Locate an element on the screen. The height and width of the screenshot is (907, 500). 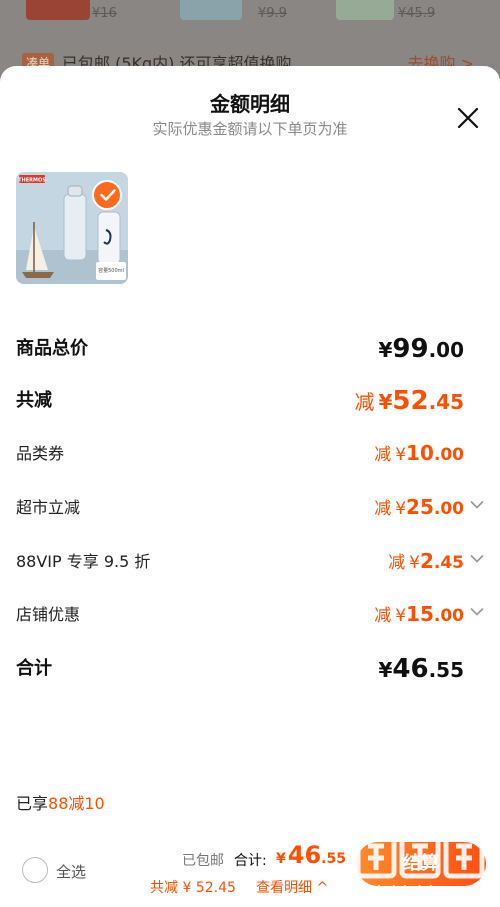
price-row-label: 合计 is located at coordinates (34, 668).